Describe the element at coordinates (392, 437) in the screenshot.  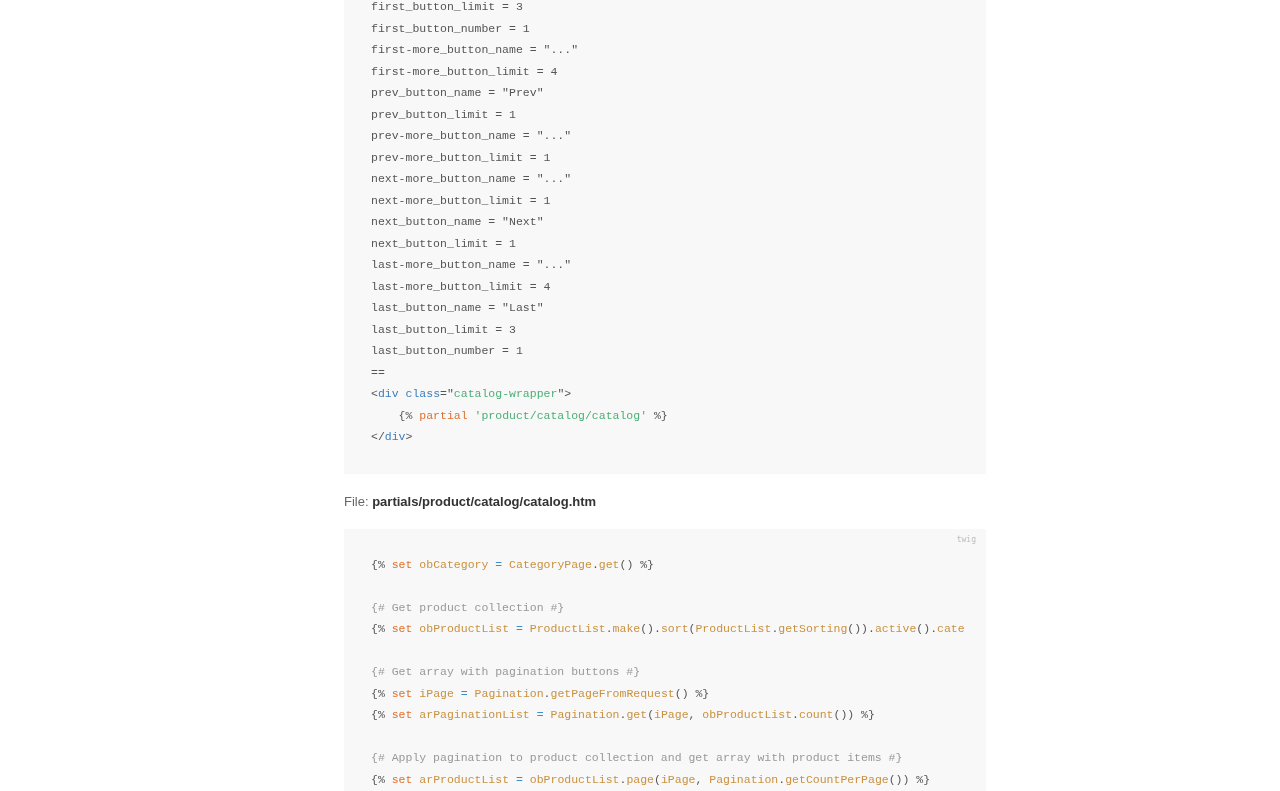
I see `code-line: </div>` at that location.